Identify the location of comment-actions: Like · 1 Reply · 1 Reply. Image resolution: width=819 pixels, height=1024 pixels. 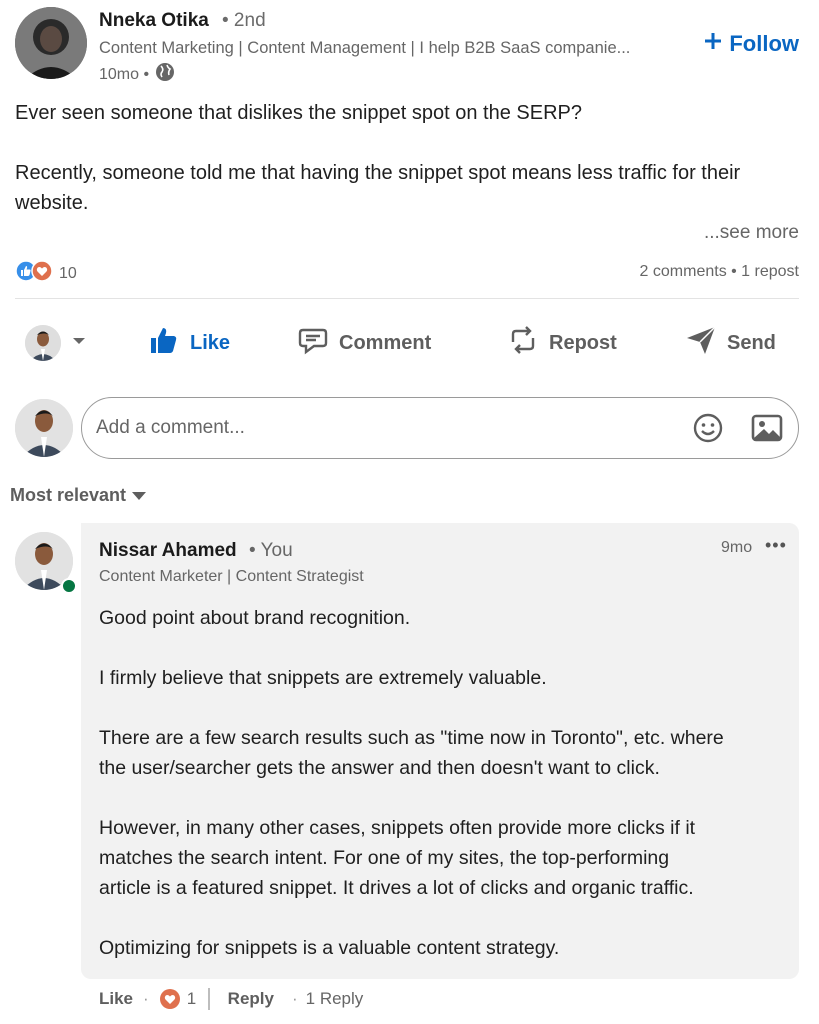
(231, 999).